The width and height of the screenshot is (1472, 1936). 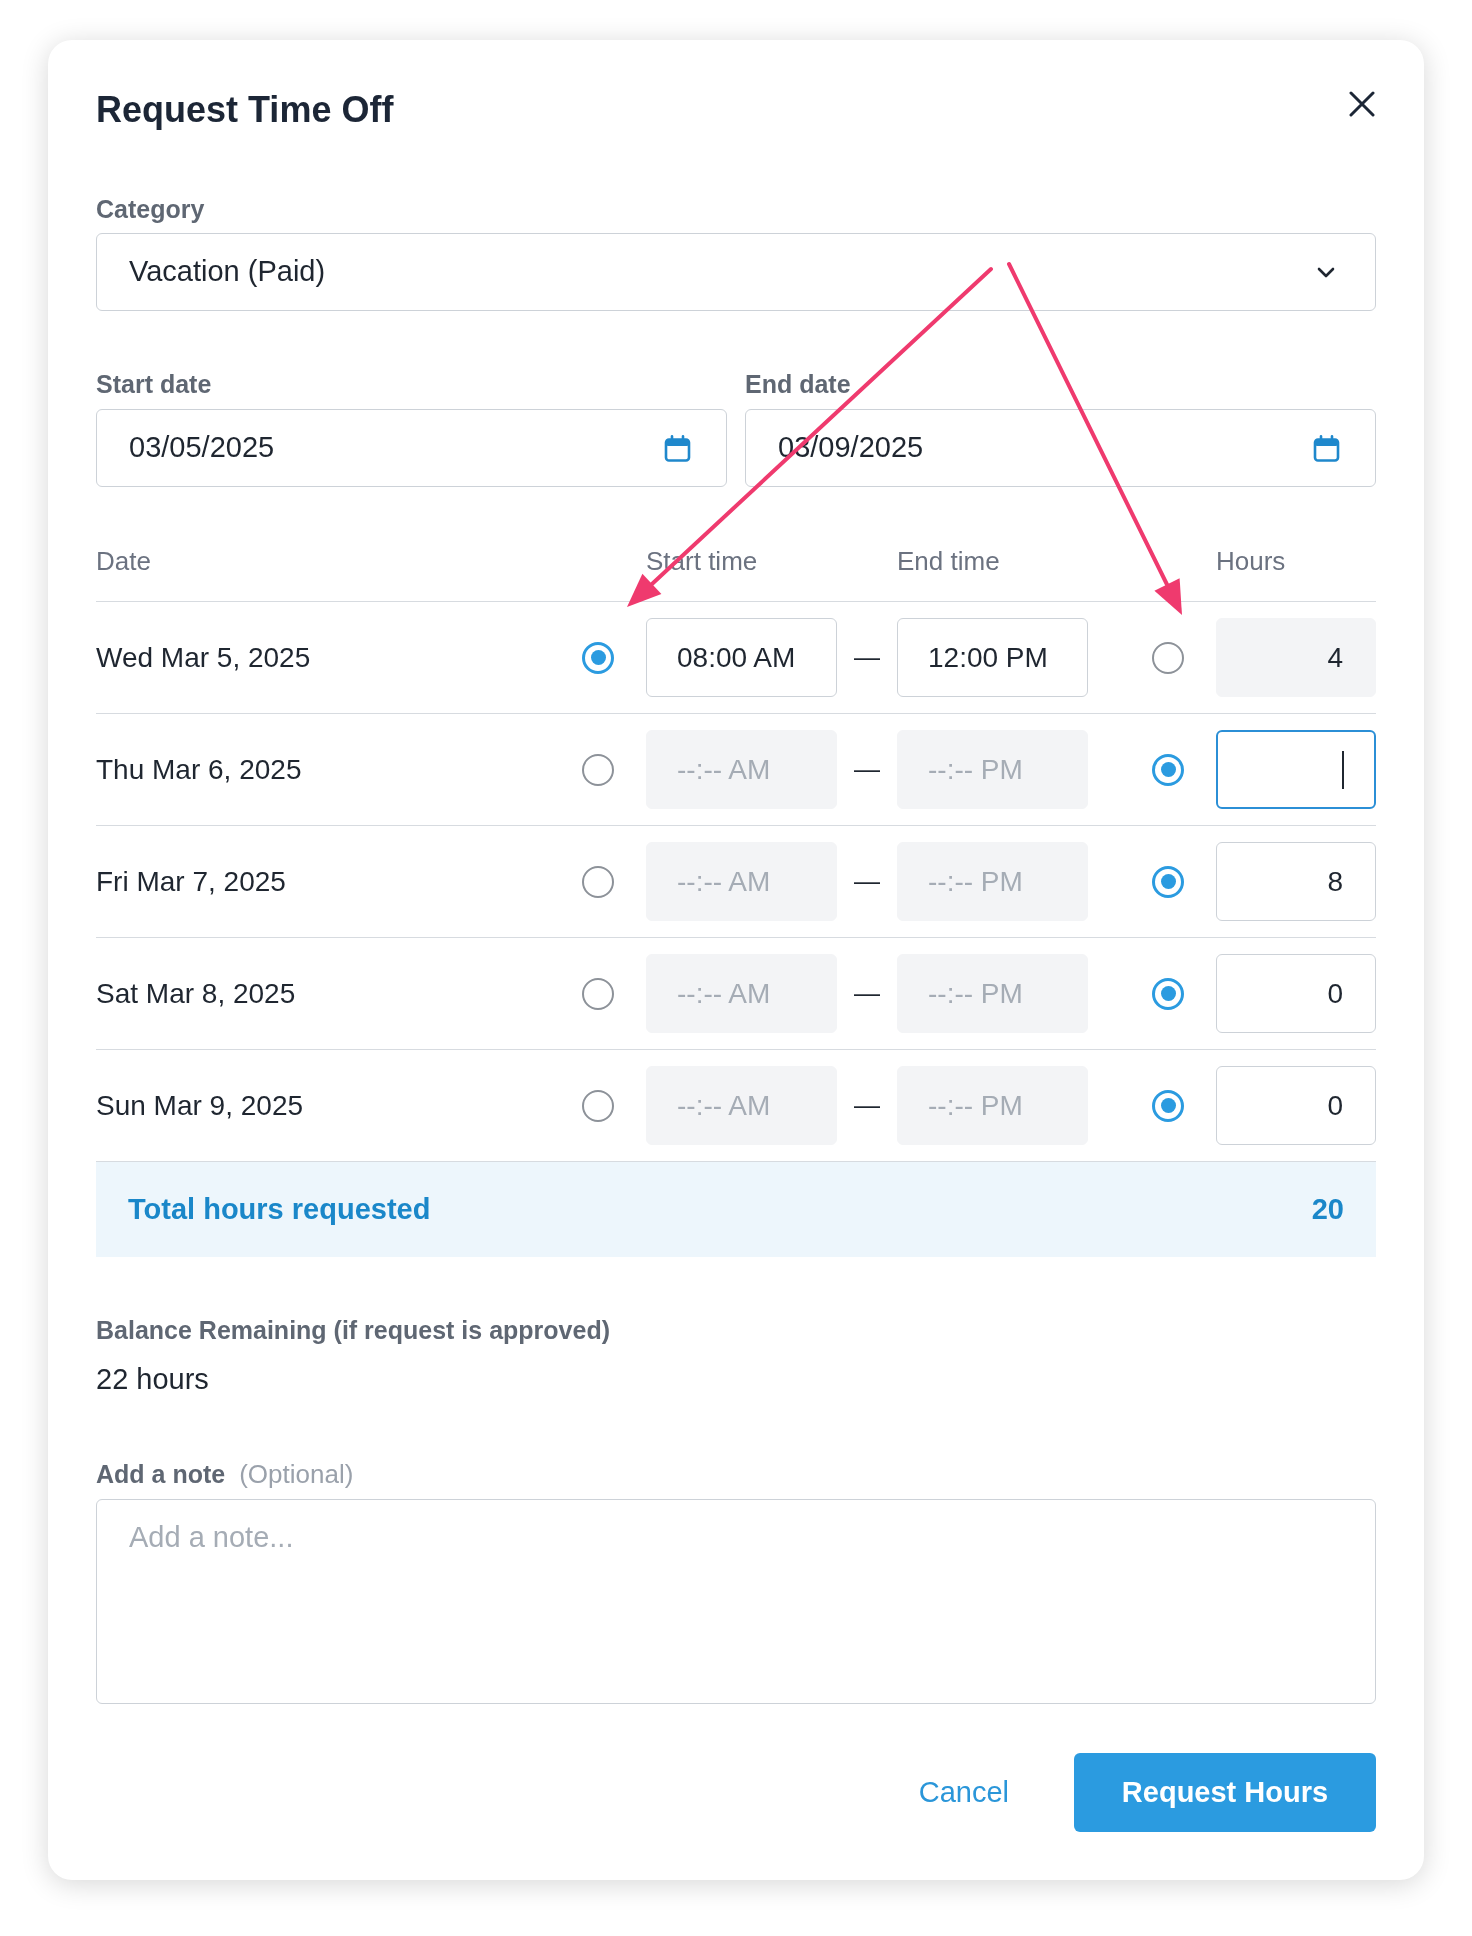 What do you see at coordinates (1251, 561) in the screenshot?
I see `column-header: Hours` at bounding box center [1251, 561].